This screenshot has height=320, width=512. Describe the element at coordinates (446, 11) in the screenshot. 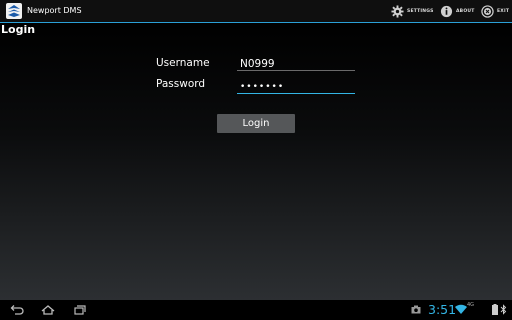

I see `info-icon` at that location.